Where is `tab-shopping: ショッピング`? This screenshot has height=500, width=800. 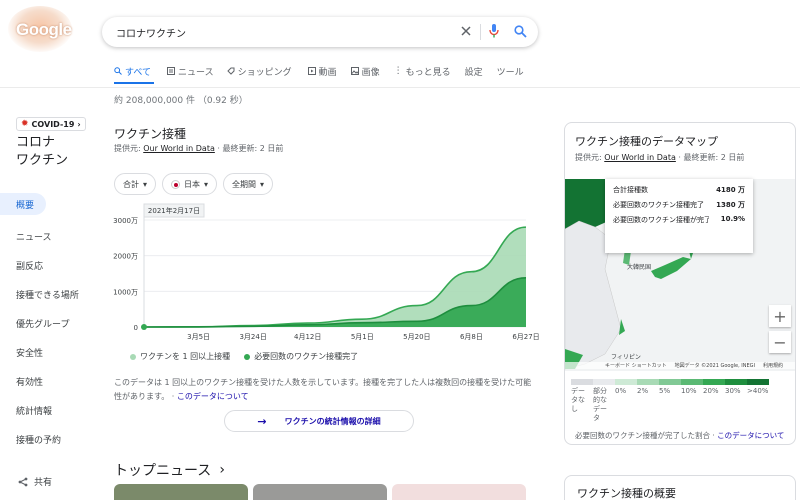
tab-shopping: ショッピング is located at coordinates (259, 71).